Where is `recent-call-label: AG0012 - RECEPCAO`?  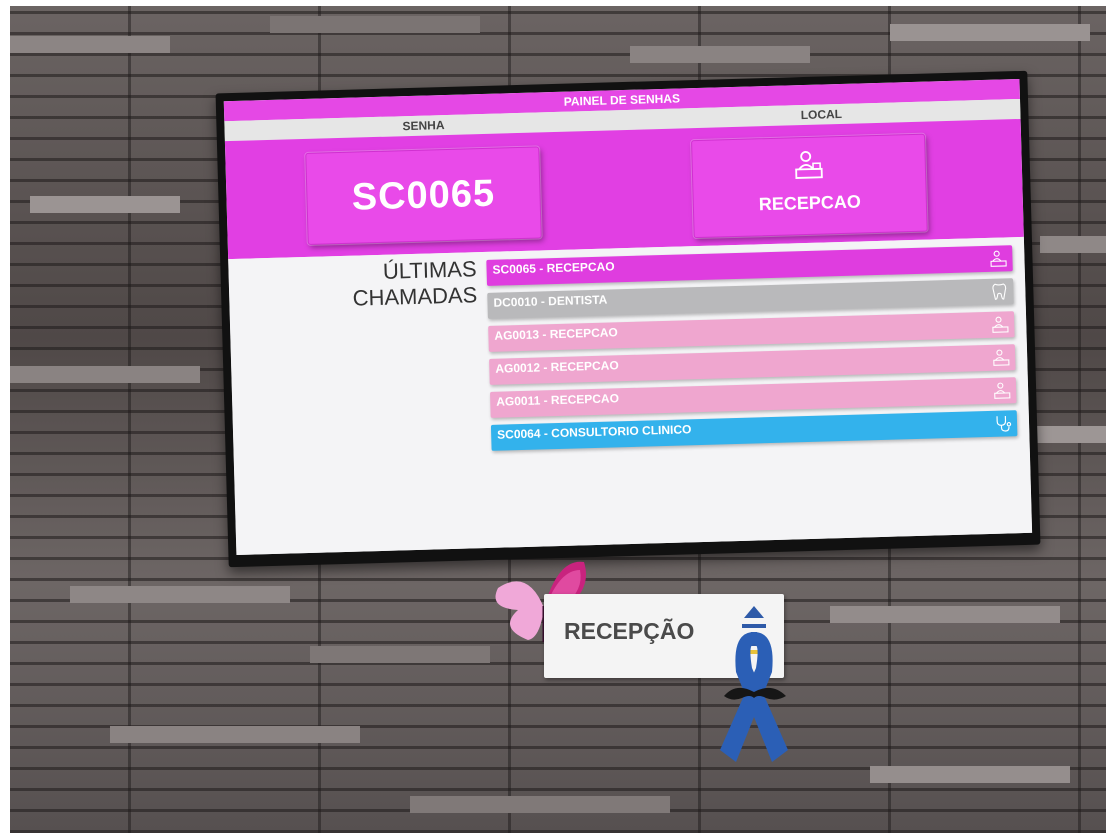
recent-call-label: AG0012 - RECEPCAO is located at coordinates (557, 367).